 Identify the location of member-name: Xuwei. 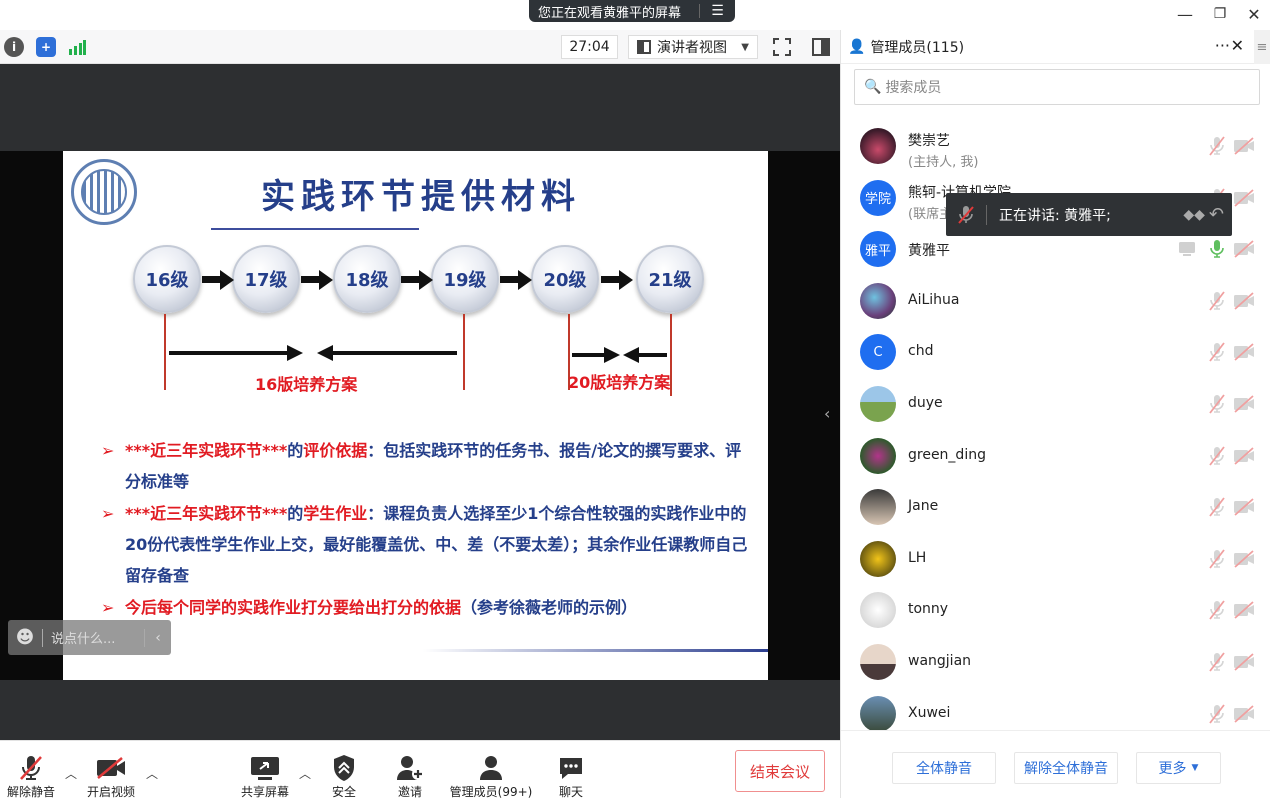
(929, 712).